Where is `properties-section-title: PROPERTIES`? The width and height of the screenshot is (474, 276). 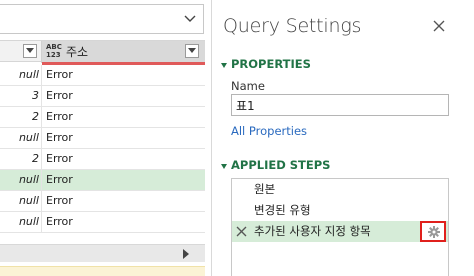 properties-section-title: PROPERTIES is located at coordinates (271, 64).